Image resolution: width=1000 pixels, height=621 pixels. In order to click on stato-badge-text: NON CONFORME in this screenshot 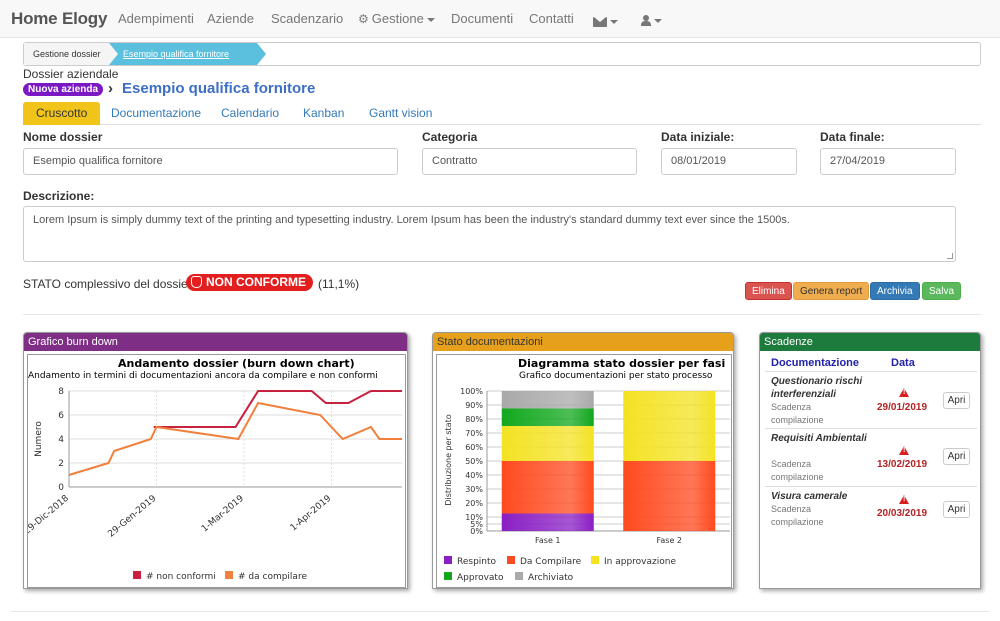, I will do `click(256, 282)`.